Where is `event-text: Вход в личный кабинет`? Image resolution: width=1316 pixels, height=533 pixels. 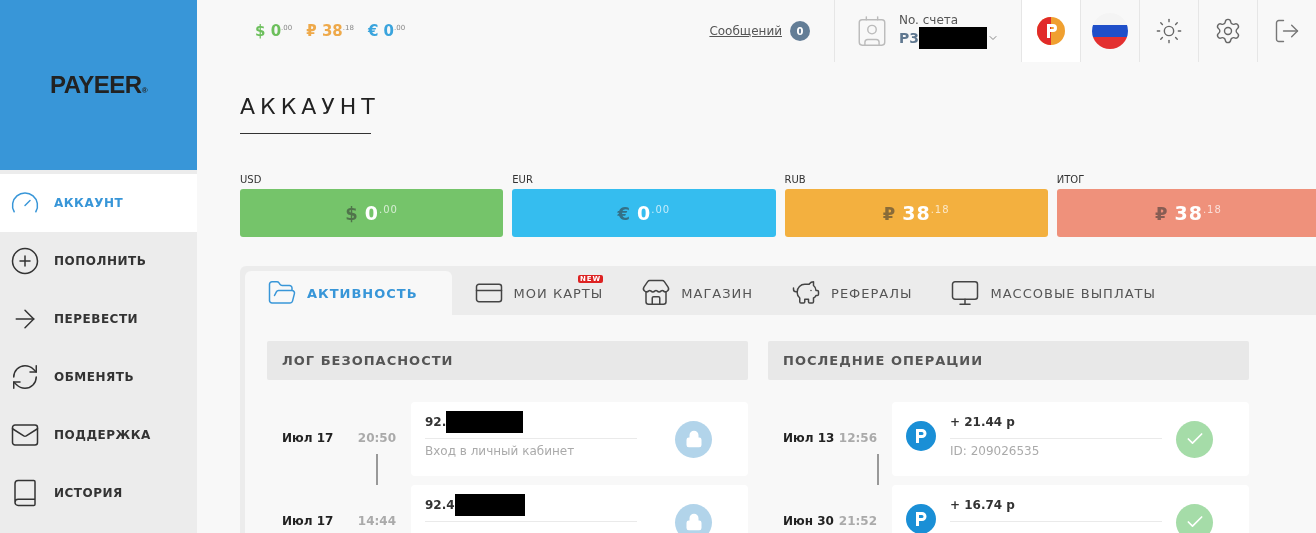
event-text: Вход в личный кабинет is located at coordinates (500, 451).